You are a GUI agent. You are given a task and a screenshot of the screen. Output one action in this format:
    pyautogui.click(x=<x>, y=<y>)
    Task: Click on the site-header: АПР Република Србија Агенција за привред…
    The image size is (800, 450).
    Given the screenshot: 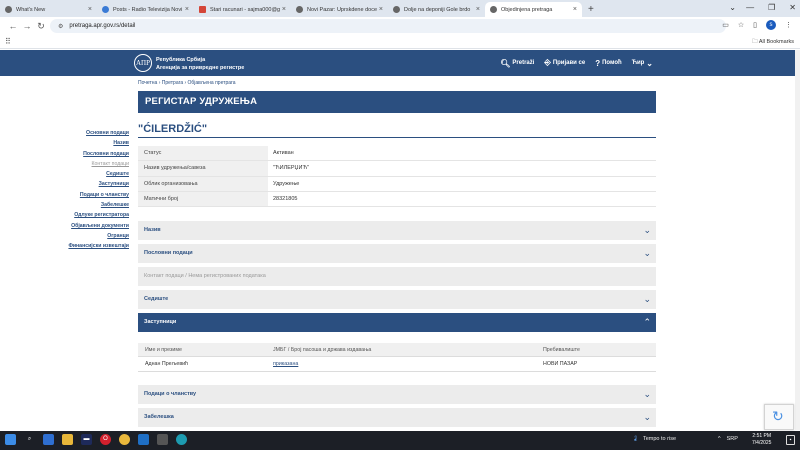 What is the action you would take?
    pyautogui.click(x=397, y=63)
    